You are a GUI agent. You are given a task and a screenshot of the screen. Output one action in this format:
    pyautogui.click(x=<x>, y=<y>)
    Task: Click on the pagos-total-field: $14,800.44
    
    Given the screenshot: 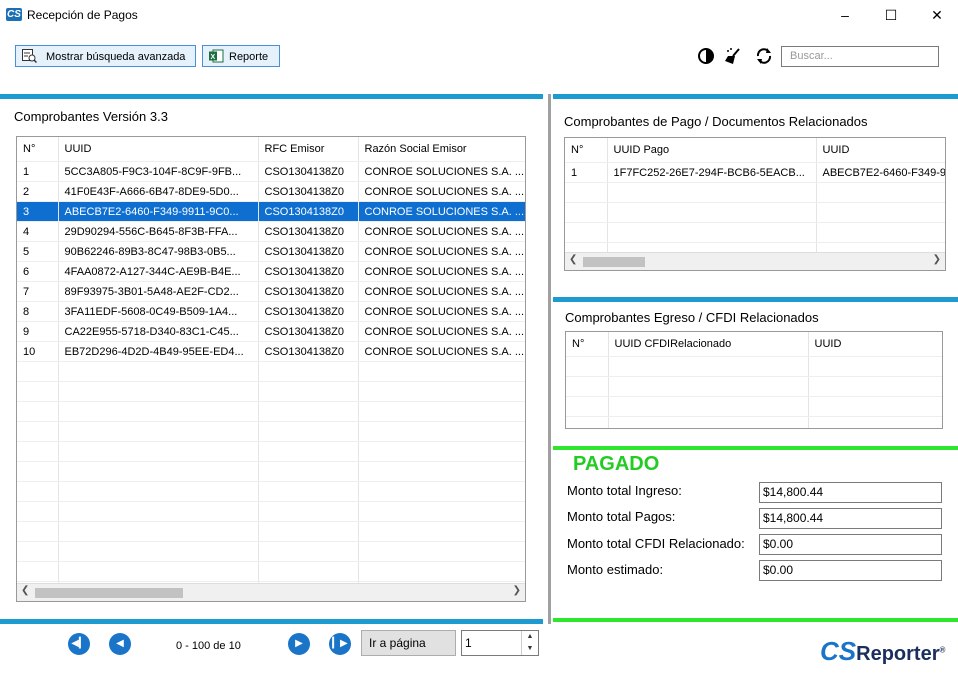 What is the action you would take?
    pyautogui.click(x=850, y=518)
    